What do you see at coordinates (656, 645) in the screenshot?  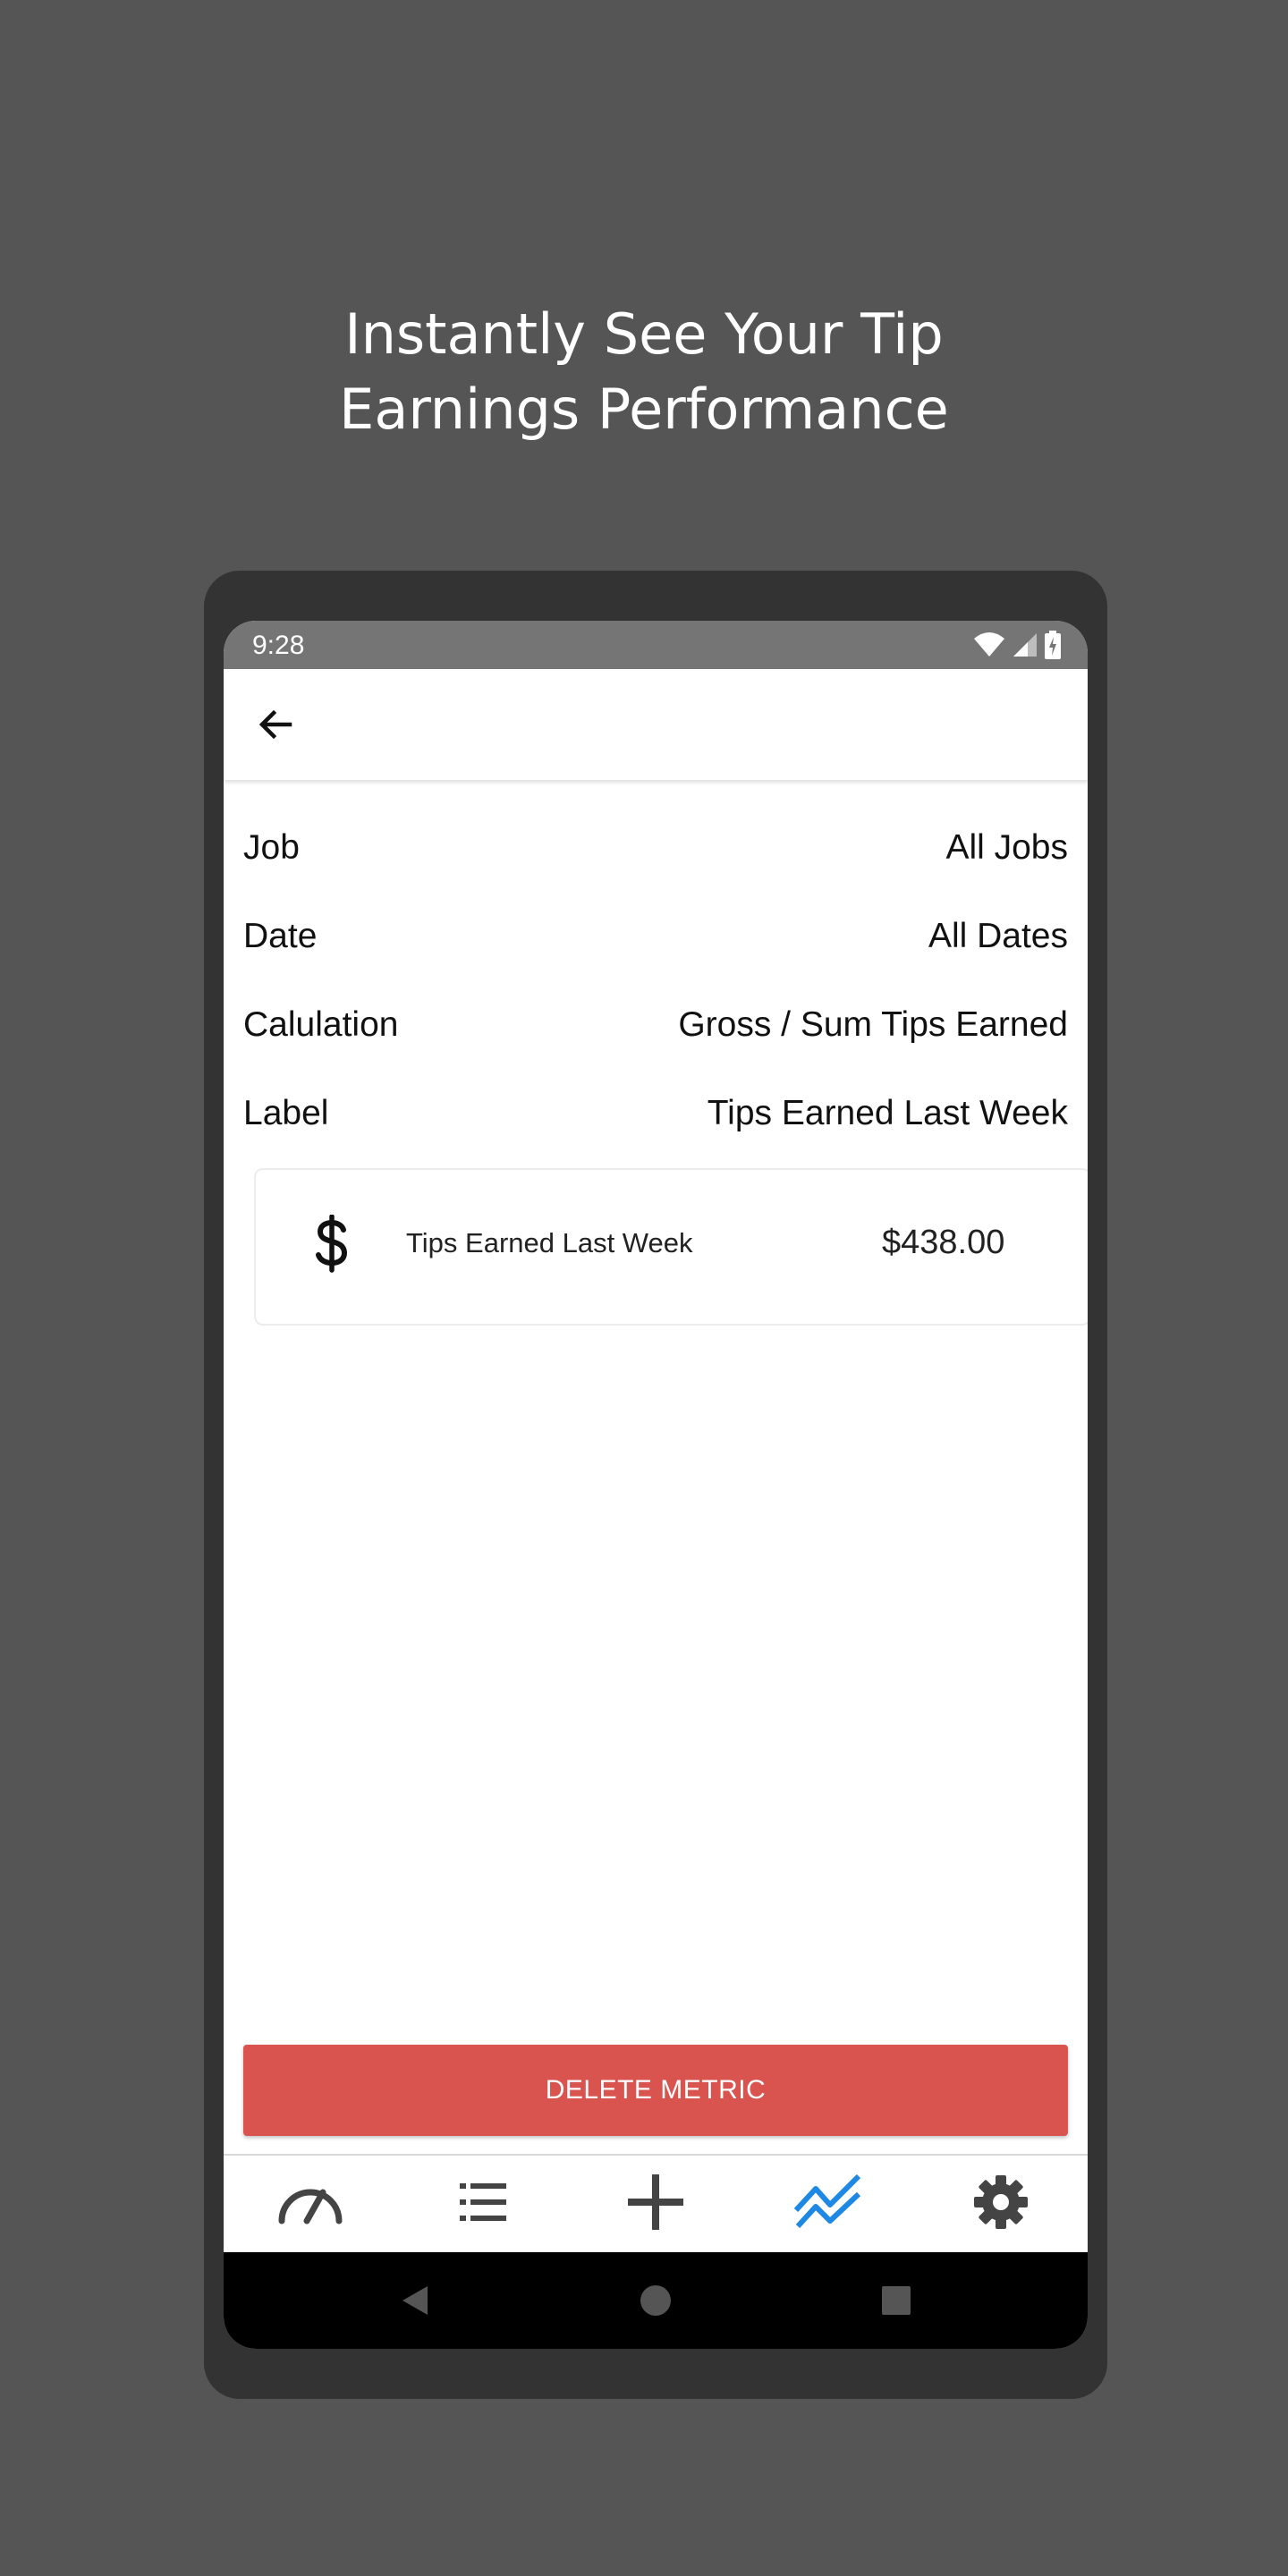 I see `status-bar: 9:28` at bounding box center [656, 645].